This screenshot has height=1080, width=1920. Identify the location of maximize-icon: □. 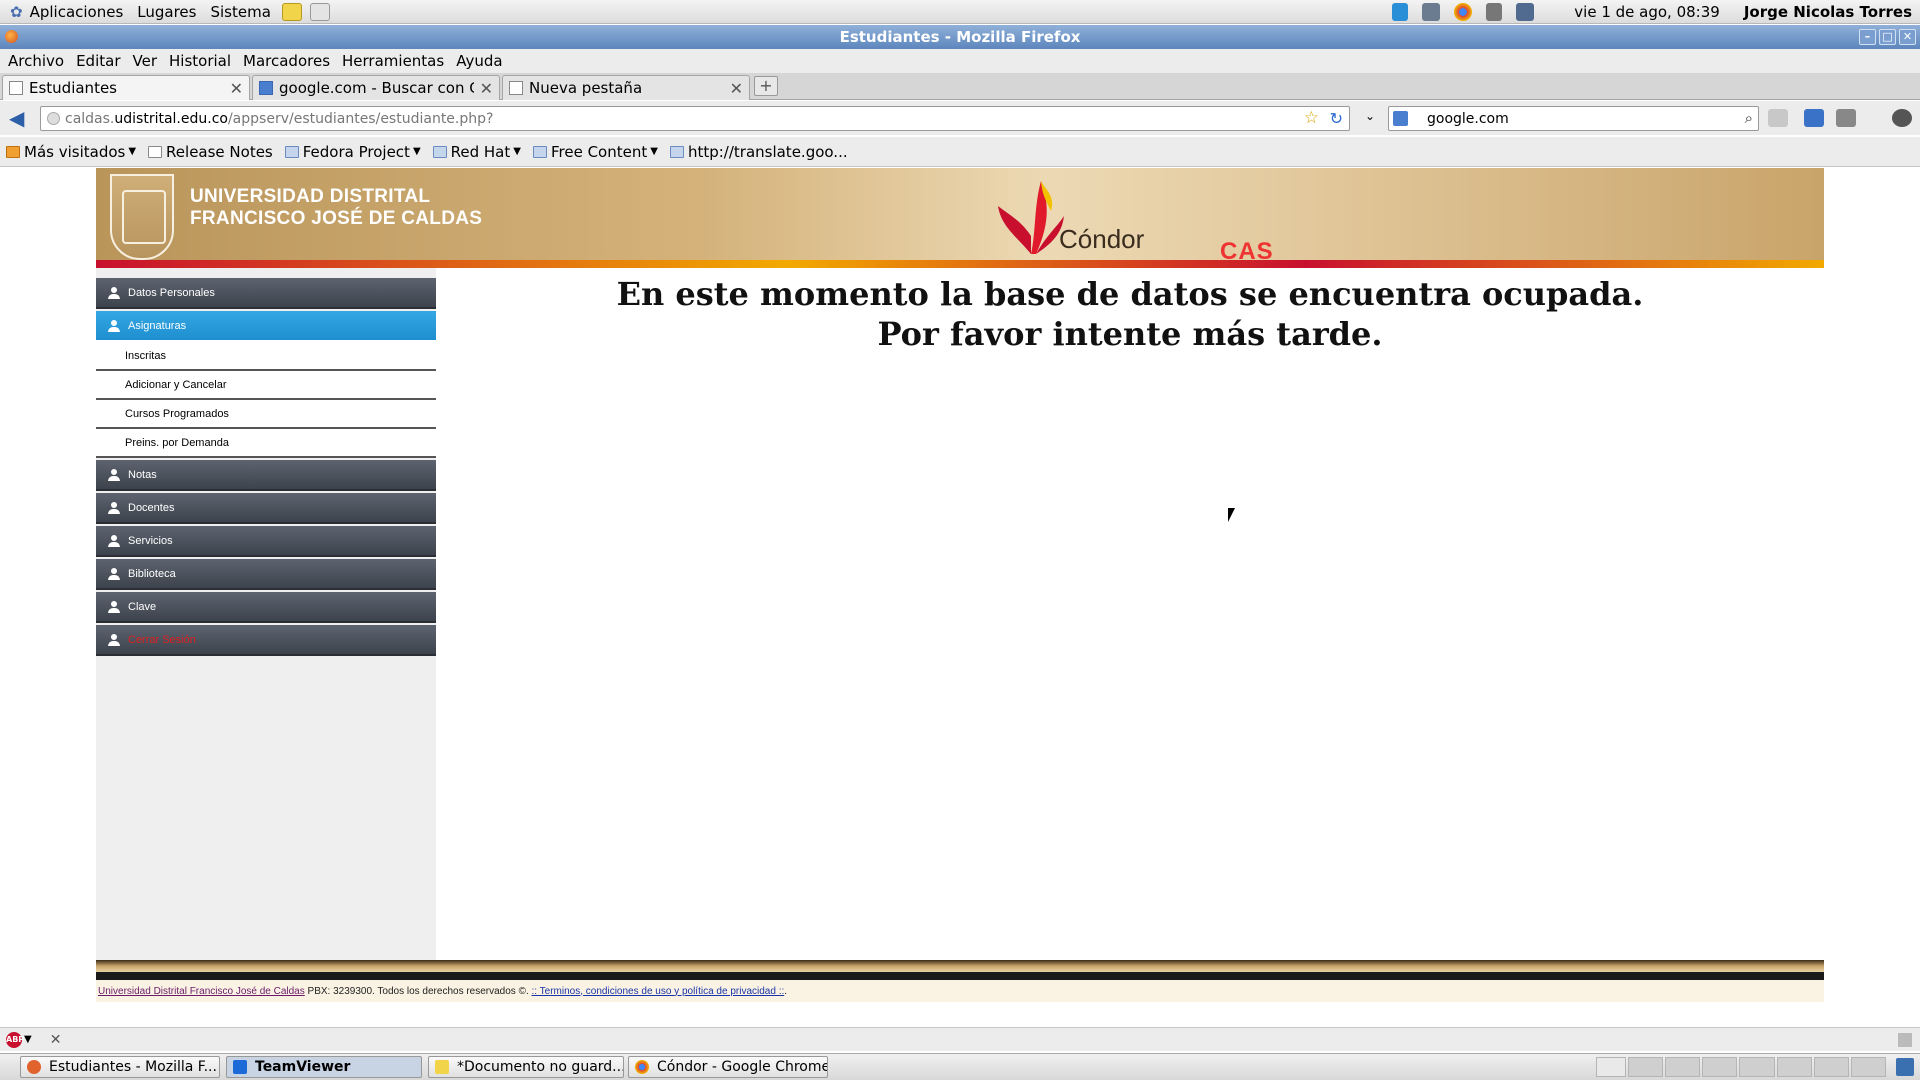
(1887, 37).